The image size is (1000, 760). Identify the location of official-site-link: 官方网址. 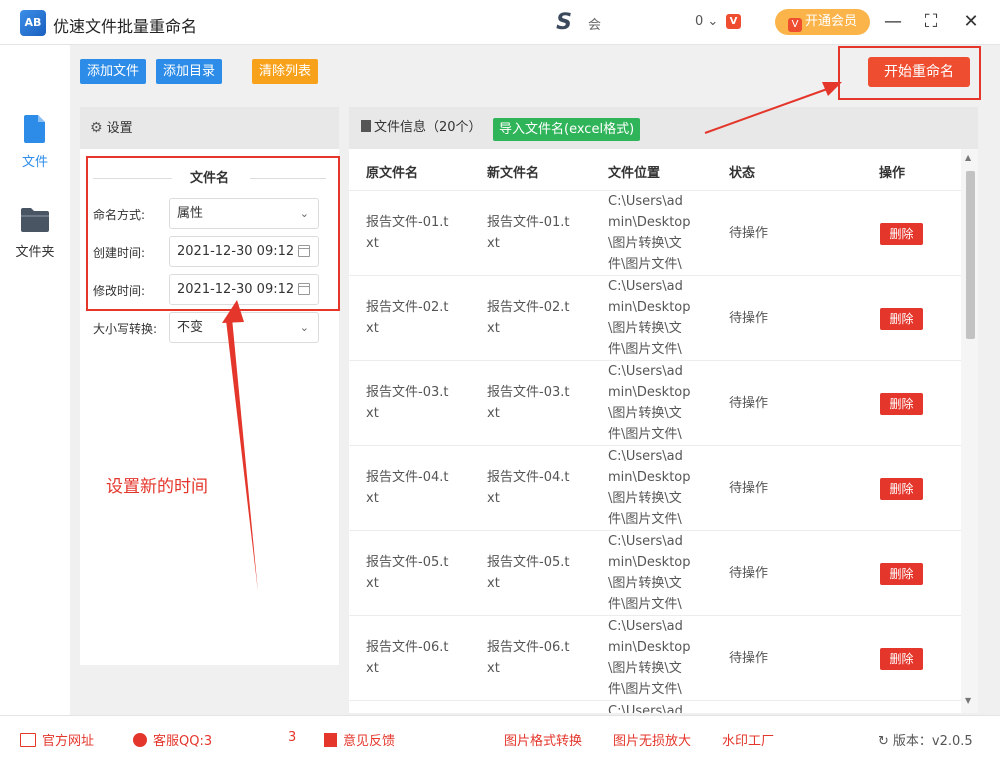
(57, 739).